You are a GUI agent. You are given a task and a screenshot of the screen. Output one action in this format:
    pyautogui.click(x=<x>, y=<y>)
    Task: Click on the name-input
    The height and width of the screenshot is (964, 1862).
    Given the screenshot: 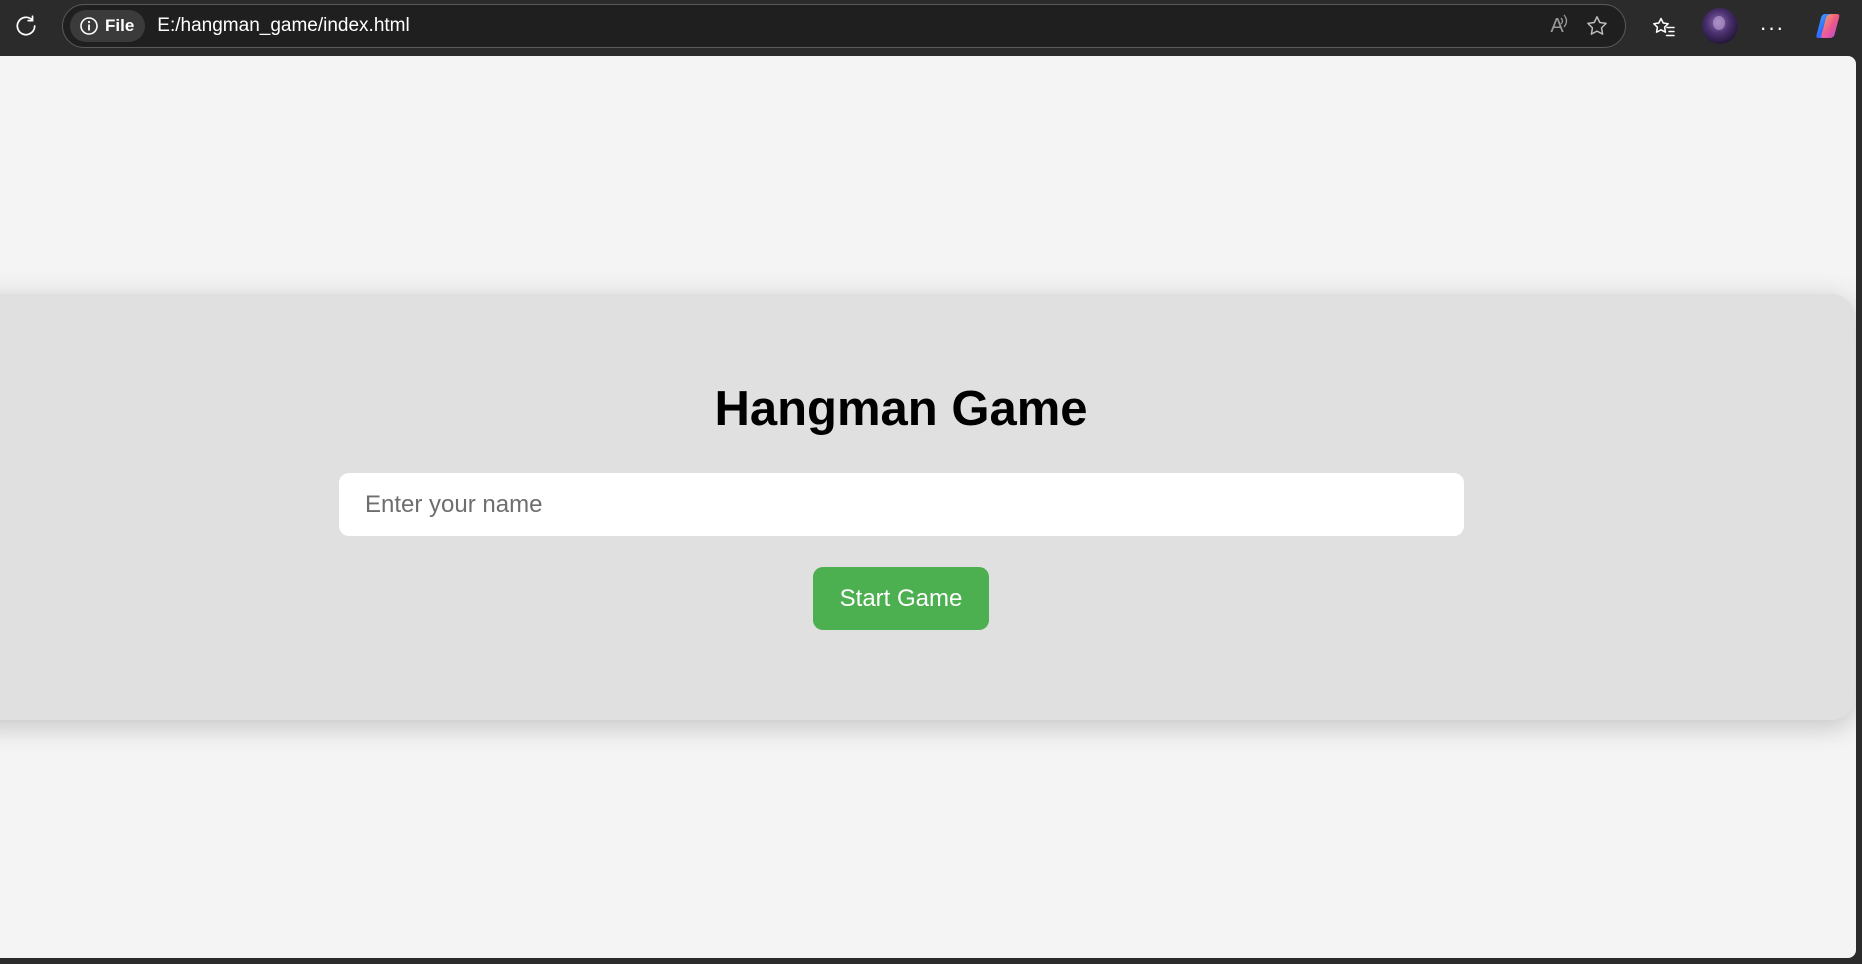 What is the action you would take?
    pyautogui.click(x=901, y=504)
    